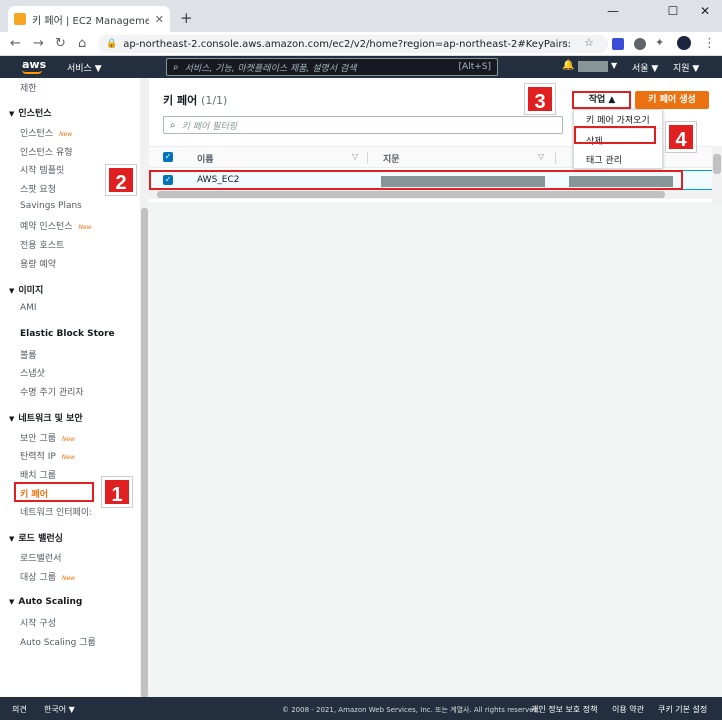  I want to click on filter-input: ⌕ 키 페어 필터링, so click(363, 125).